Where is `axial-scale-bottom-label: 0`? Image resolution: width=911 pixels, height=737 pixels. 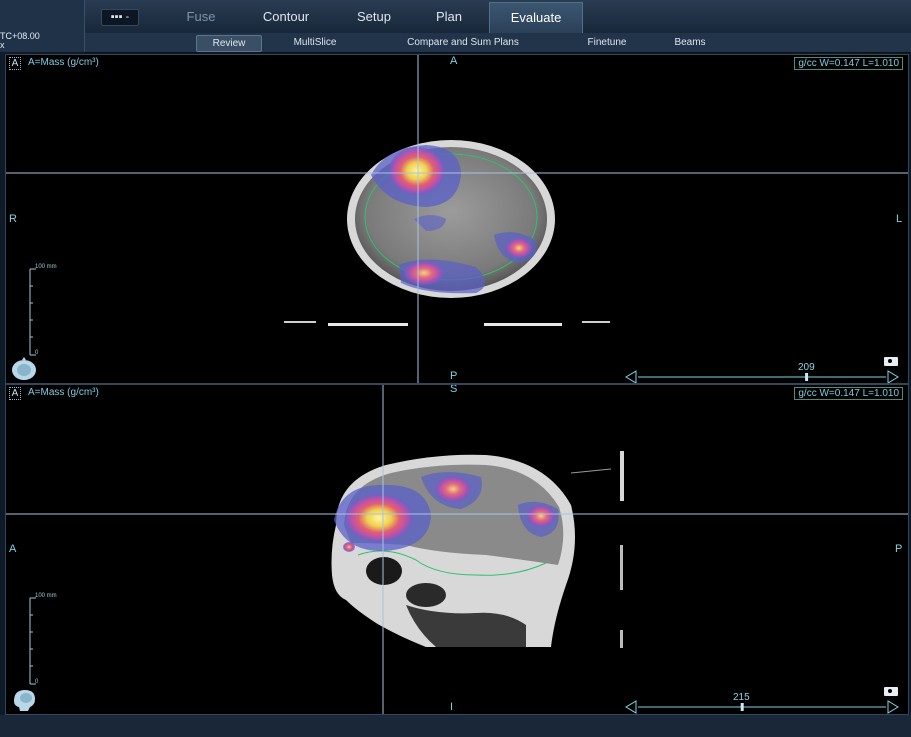 axial-scale-bottom-label: 0 is located at coordinates (37, 353).